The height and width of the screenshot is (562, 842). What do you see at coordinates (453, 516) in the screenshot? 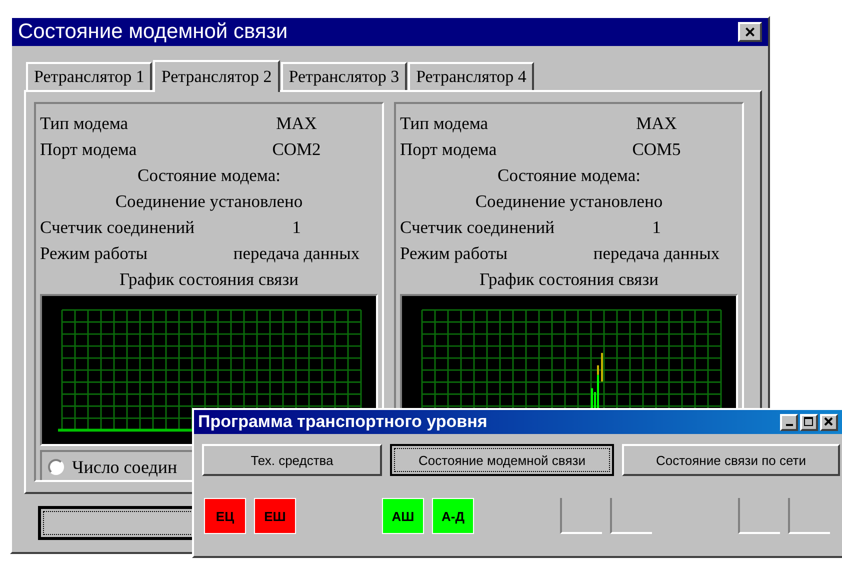
I see `status-indicator: А-Д` at bounding box center [453, 516].